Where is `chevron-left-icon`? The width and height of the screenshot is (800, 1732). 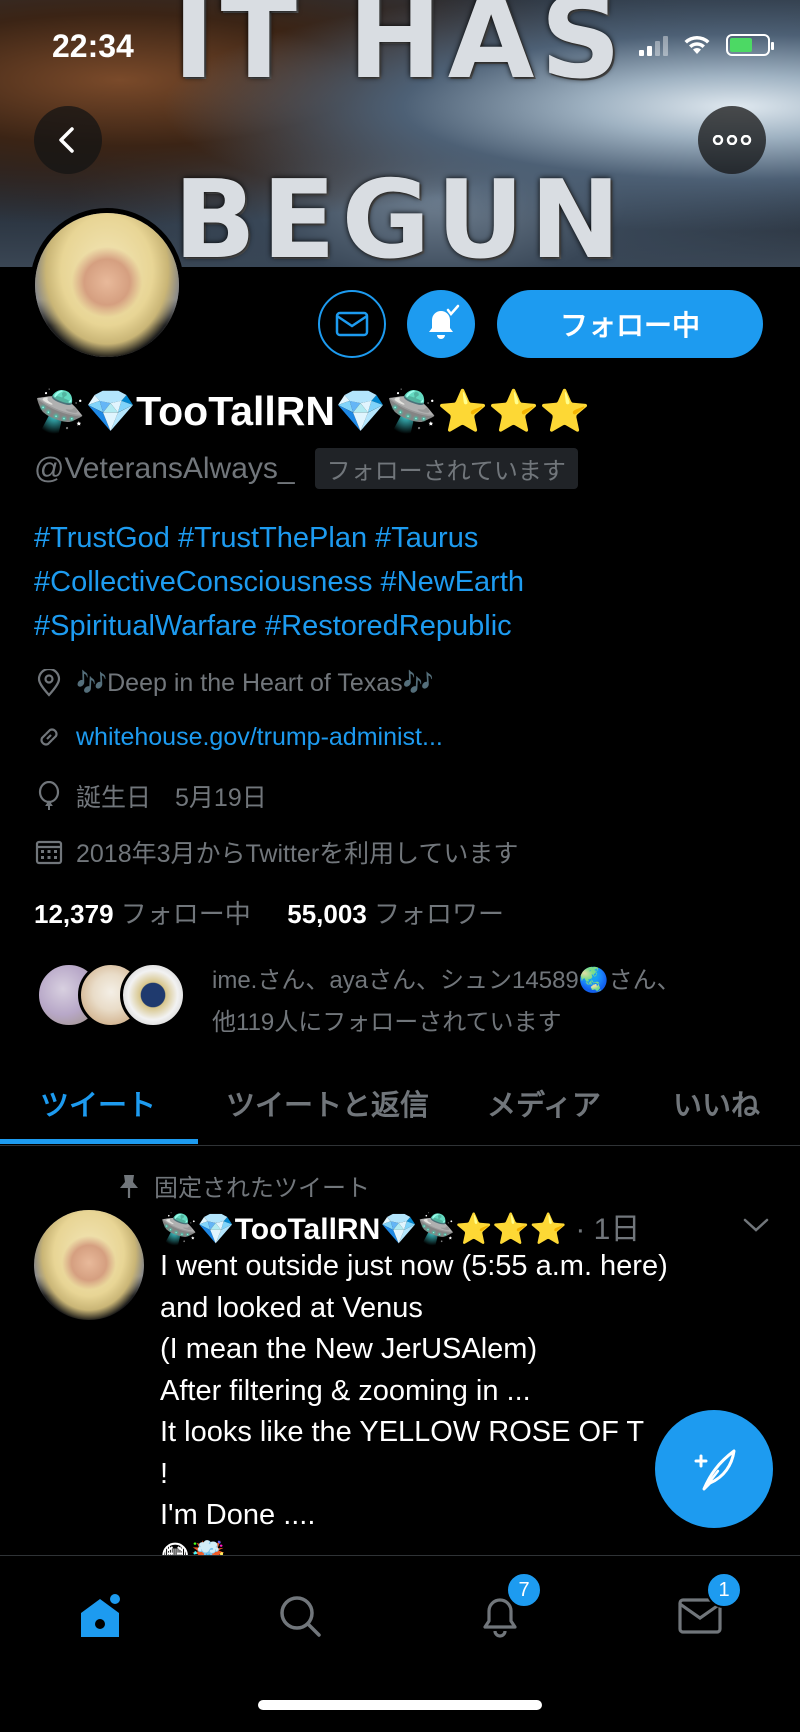
chevron-left-icon is located at coordinates (66, 140).